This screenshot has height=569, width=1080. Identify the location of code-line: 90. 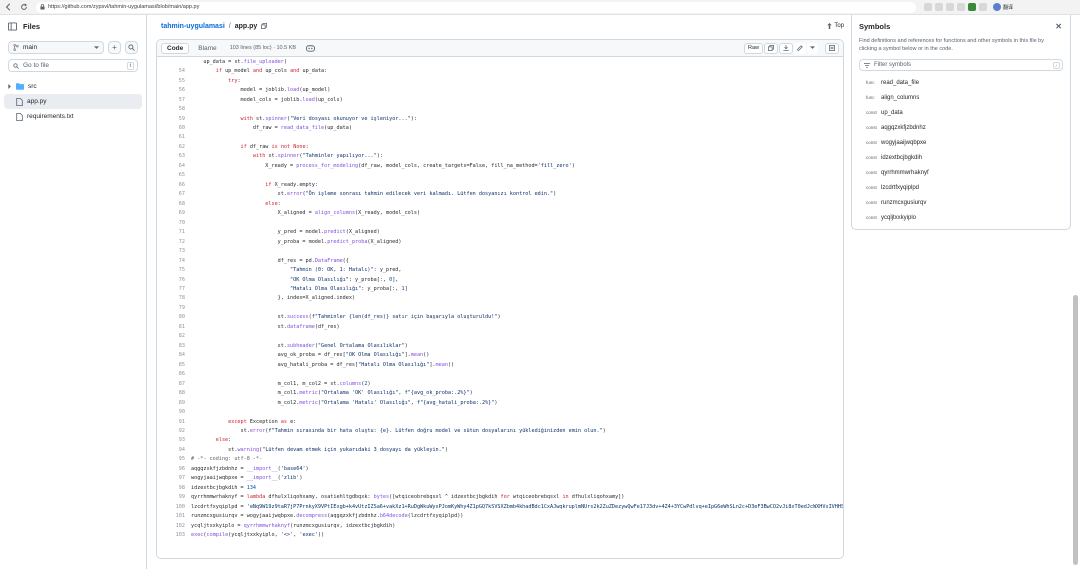
(500, 411).